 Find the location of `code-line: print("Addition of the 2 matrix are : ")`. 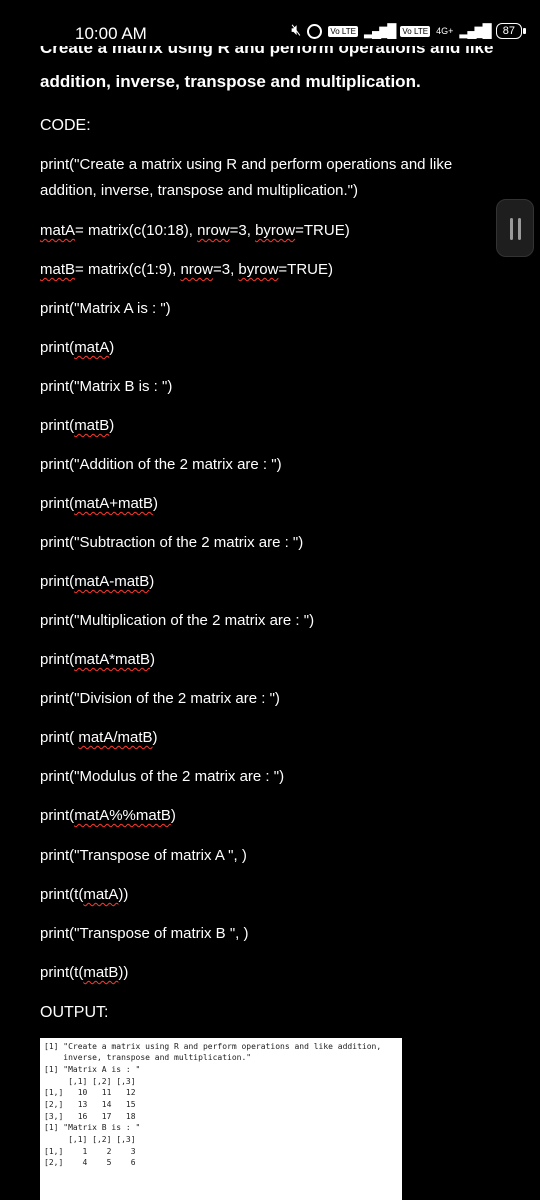

code-line: print("Addition of the 2 matrix are : ") is located at coordinates (161, 464).